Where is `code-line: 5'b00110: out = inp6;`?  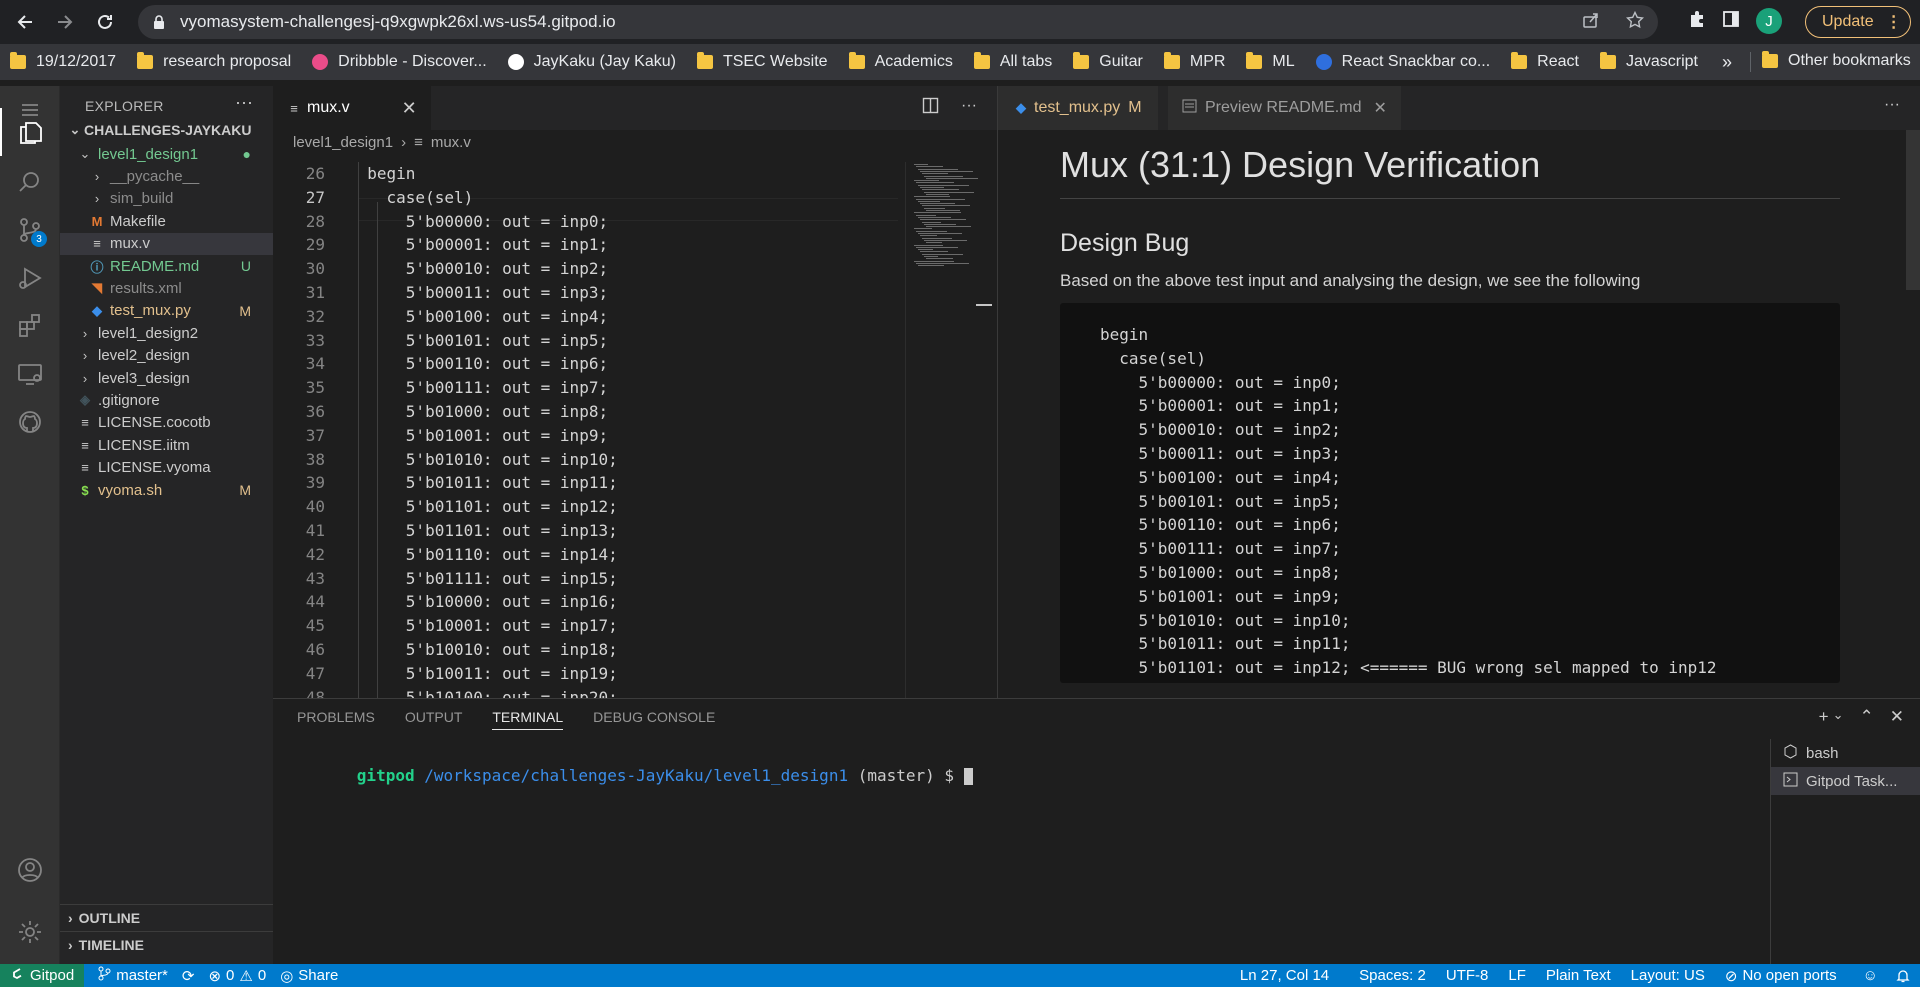 code-line: 5'b00110: out = inp6; is located at coordinates (478, 363).